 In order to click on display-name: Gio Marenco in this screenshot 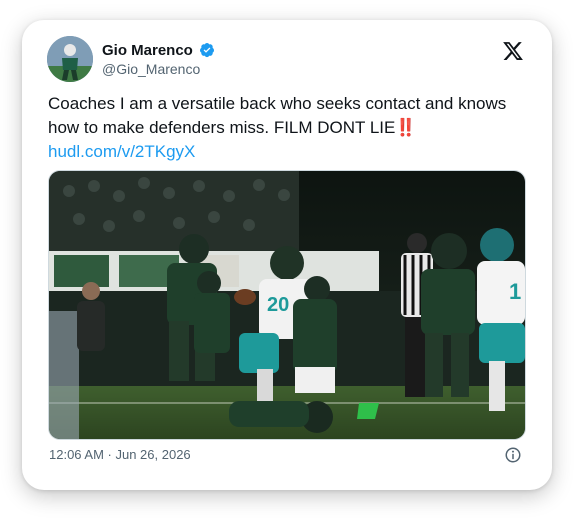, I will do `click(147, 50)`.